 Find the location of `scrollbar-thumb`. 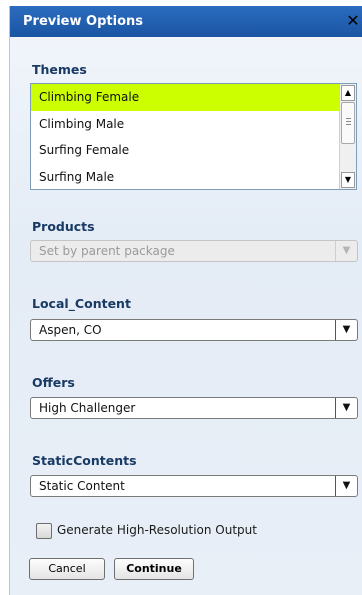

scrollbar-thumb is located at coordinates (348, 123).